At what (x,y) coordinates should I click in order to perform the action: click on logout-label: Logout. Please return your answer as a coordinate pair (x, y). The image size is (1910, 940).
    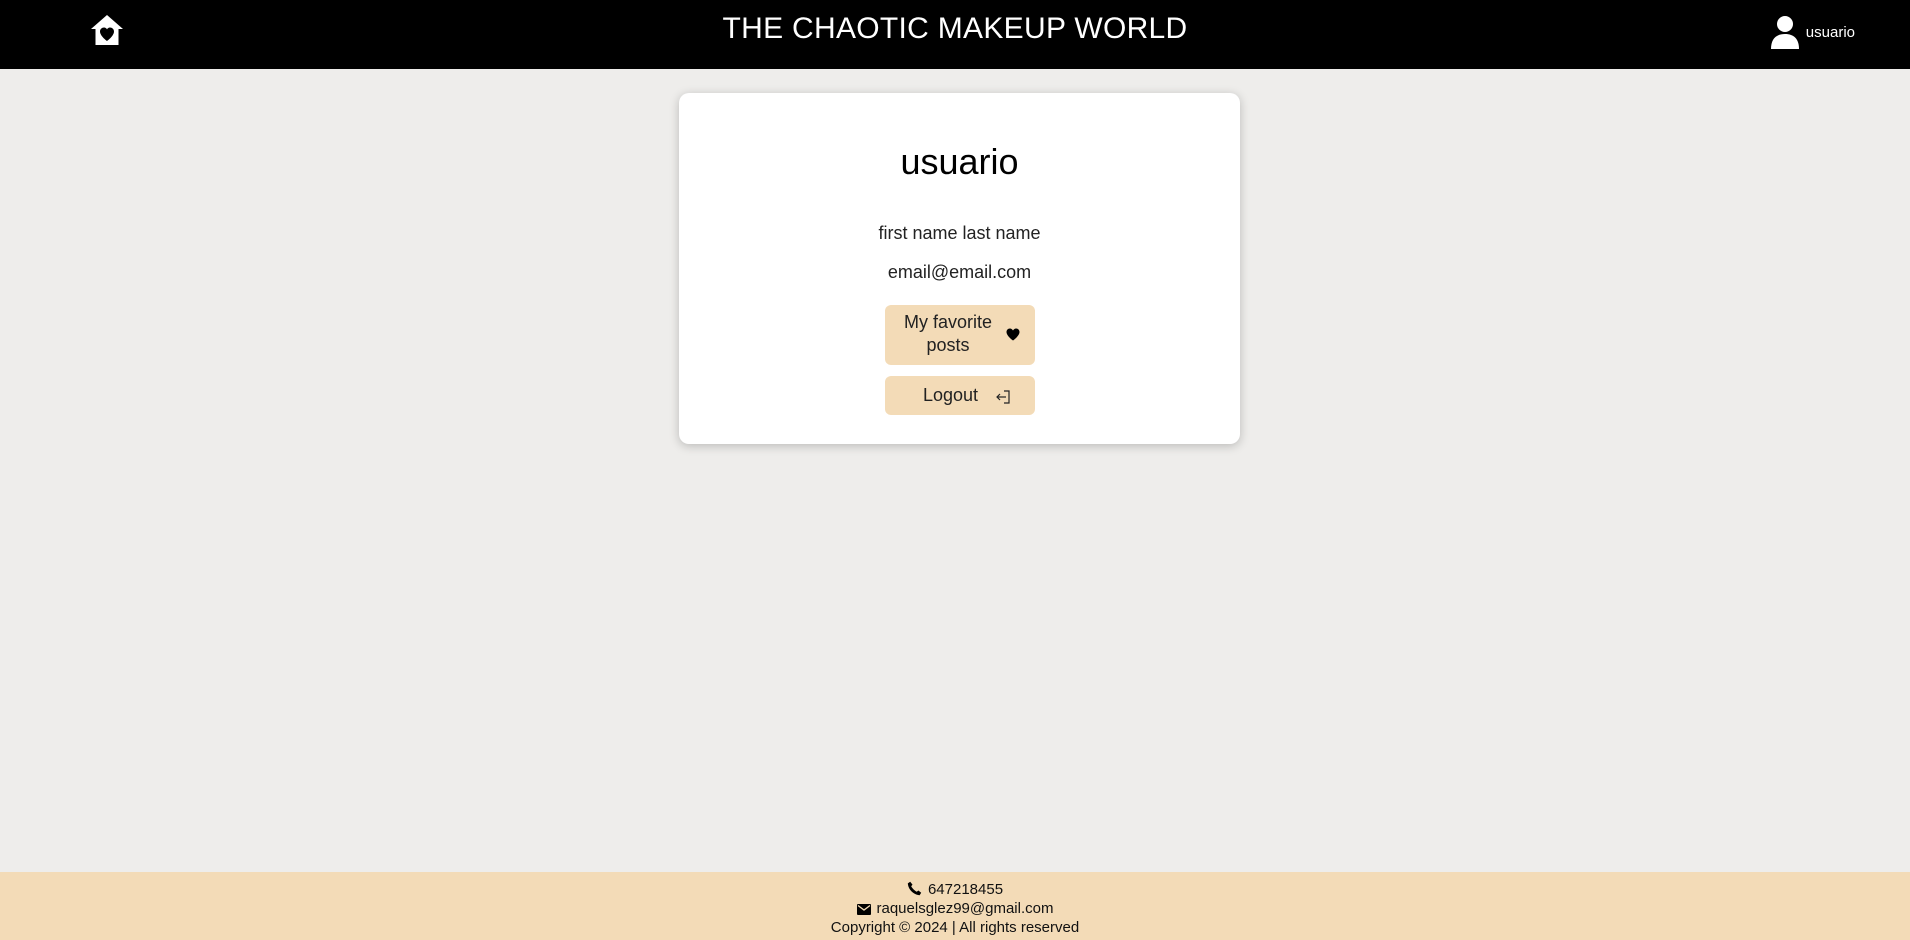
    Looking at the image, I should click on (951, 395).